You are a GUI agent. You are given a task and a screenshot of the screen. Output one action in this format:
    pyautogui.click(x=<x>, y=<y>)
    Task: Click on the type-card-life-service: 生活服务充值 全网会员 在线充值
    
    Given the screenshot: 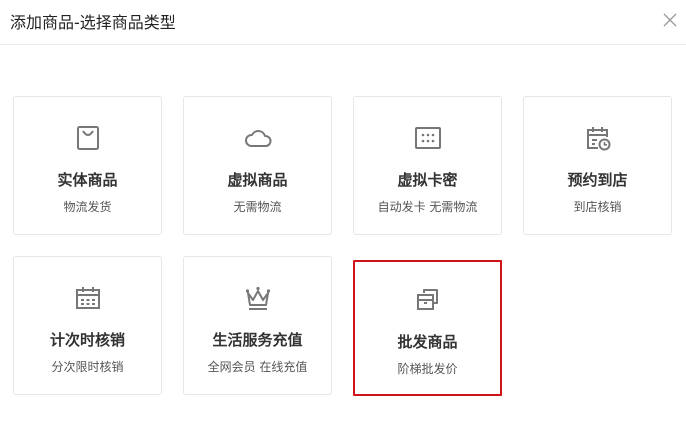 What is the action you would take?
    pyautogui.click(x=257, y=325)
    